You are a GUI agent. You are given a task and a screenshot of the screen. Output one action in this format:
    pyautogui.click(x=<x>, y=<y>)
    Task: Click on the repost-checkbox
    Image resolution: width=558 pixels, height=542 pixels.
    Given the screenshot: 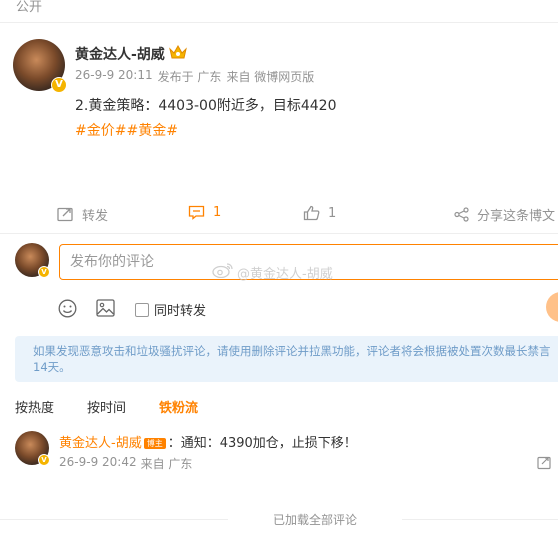 What is the action you would take?
    pyautogui.click(x=142, y=309)
    